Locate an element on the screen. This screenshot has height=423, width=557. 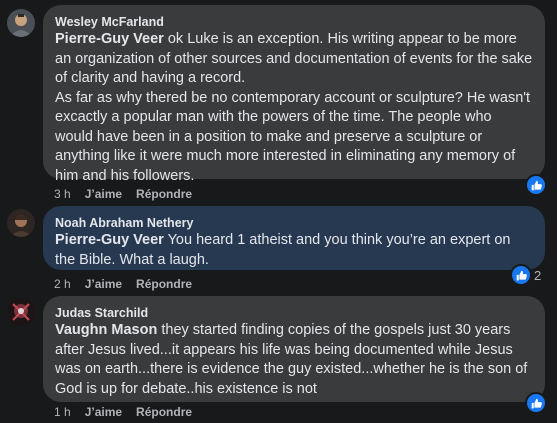
comment-author: Wesley McFarland is located at coordinates (294, 22).